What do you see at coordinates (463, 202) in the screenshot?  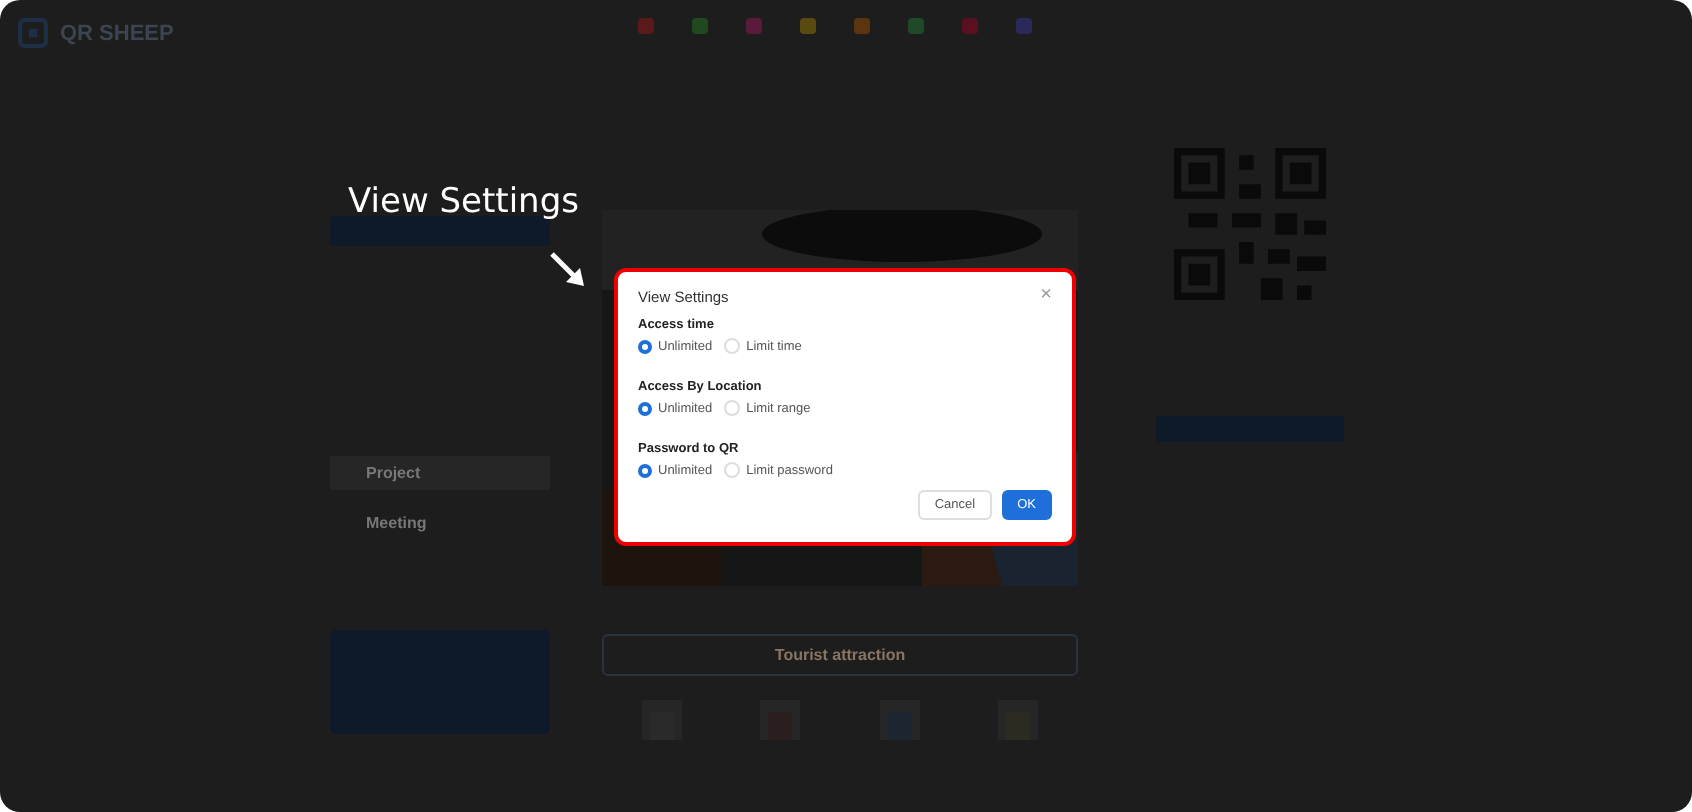 I see `callout-text: View Settings` at bounding box center [463, 202].